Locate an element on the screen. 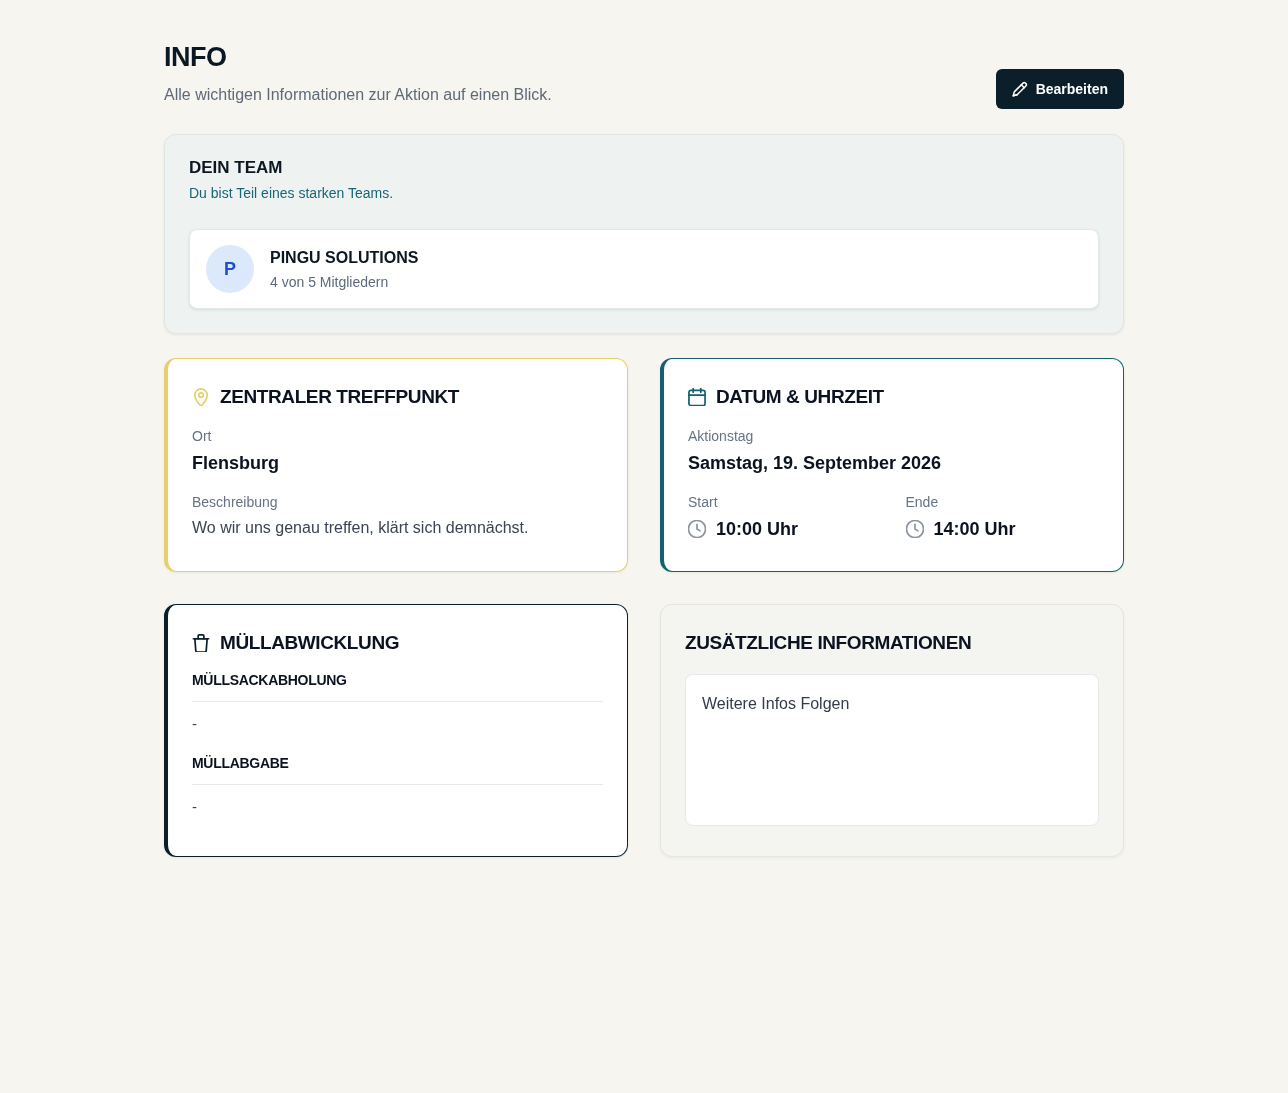  description-text: Wo wir uns genau treffen, klärt sich demnächst. is located at coordinates (361, 528).